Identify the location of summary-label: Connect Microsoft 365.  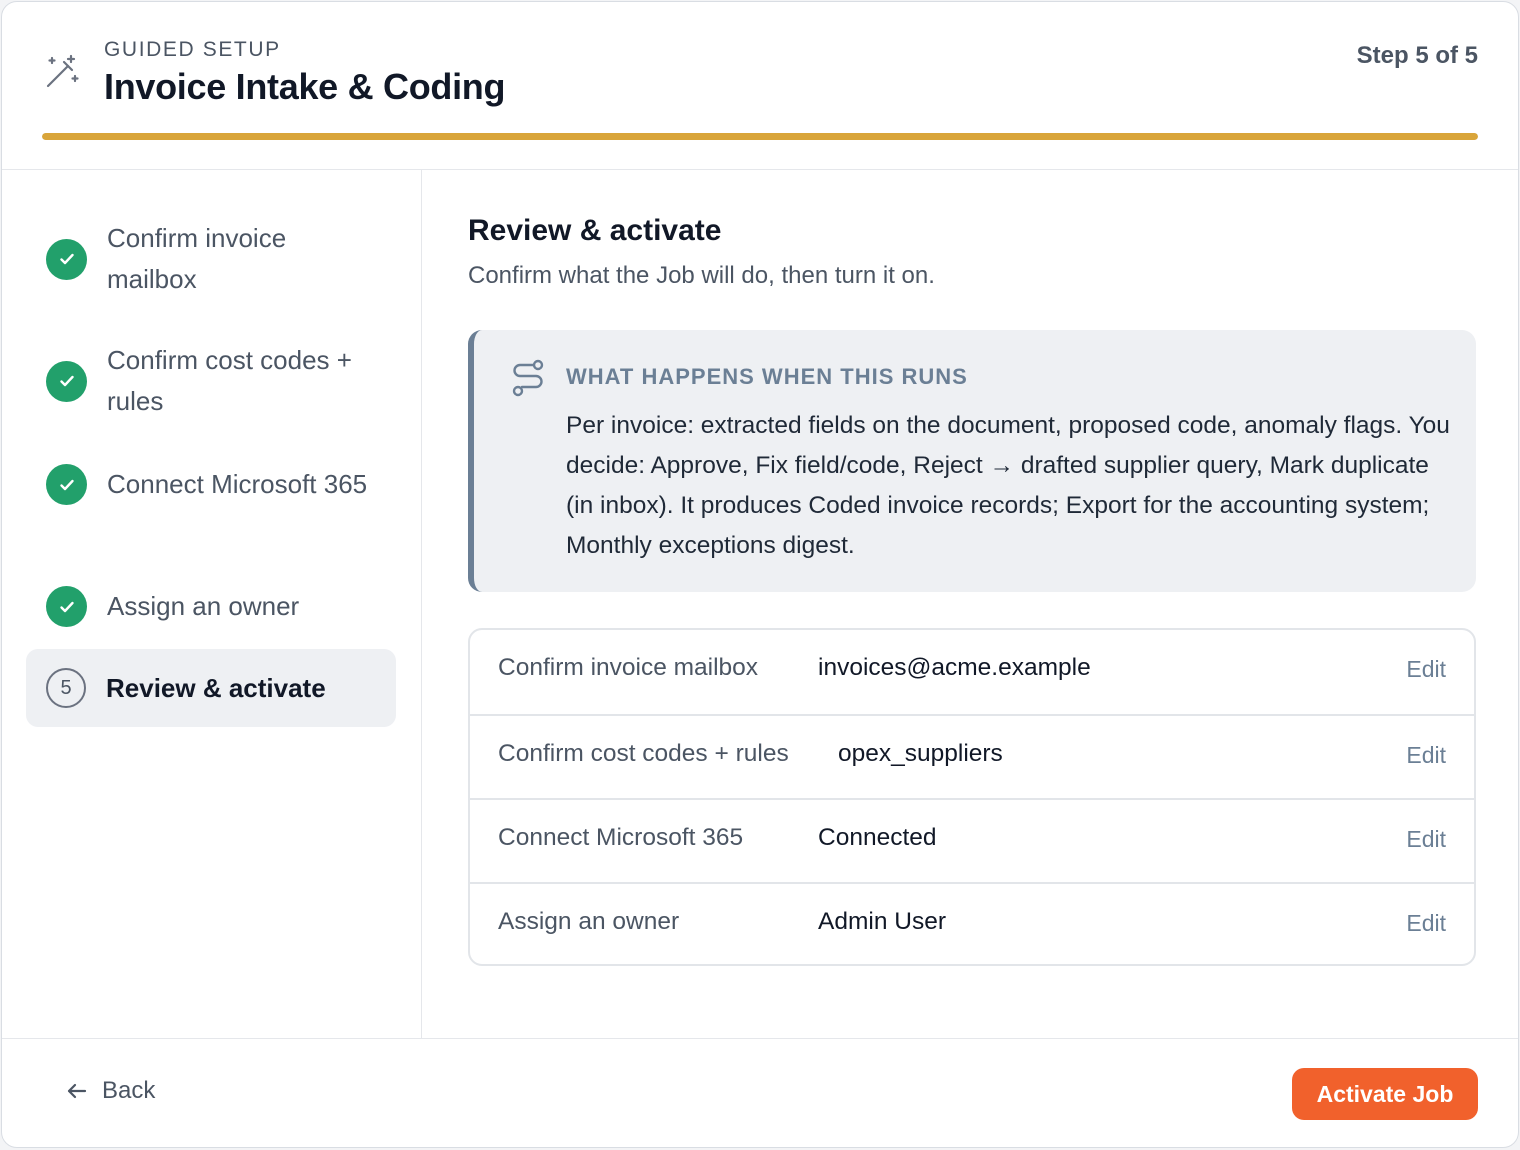
(621, 837).